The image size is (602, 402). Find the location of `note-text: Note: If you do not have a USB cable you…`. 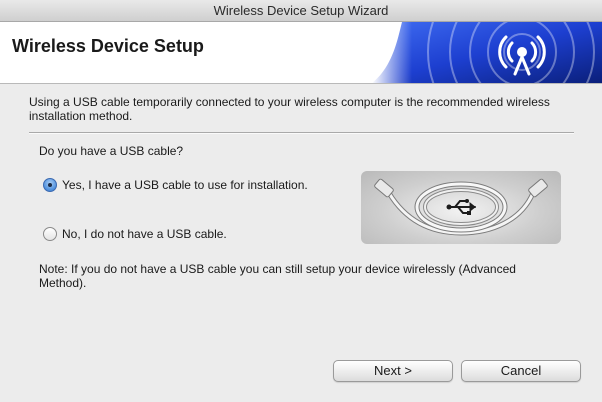

note-text: Note: If you do not have a USB cable you… is located at coordinates (277, 276).